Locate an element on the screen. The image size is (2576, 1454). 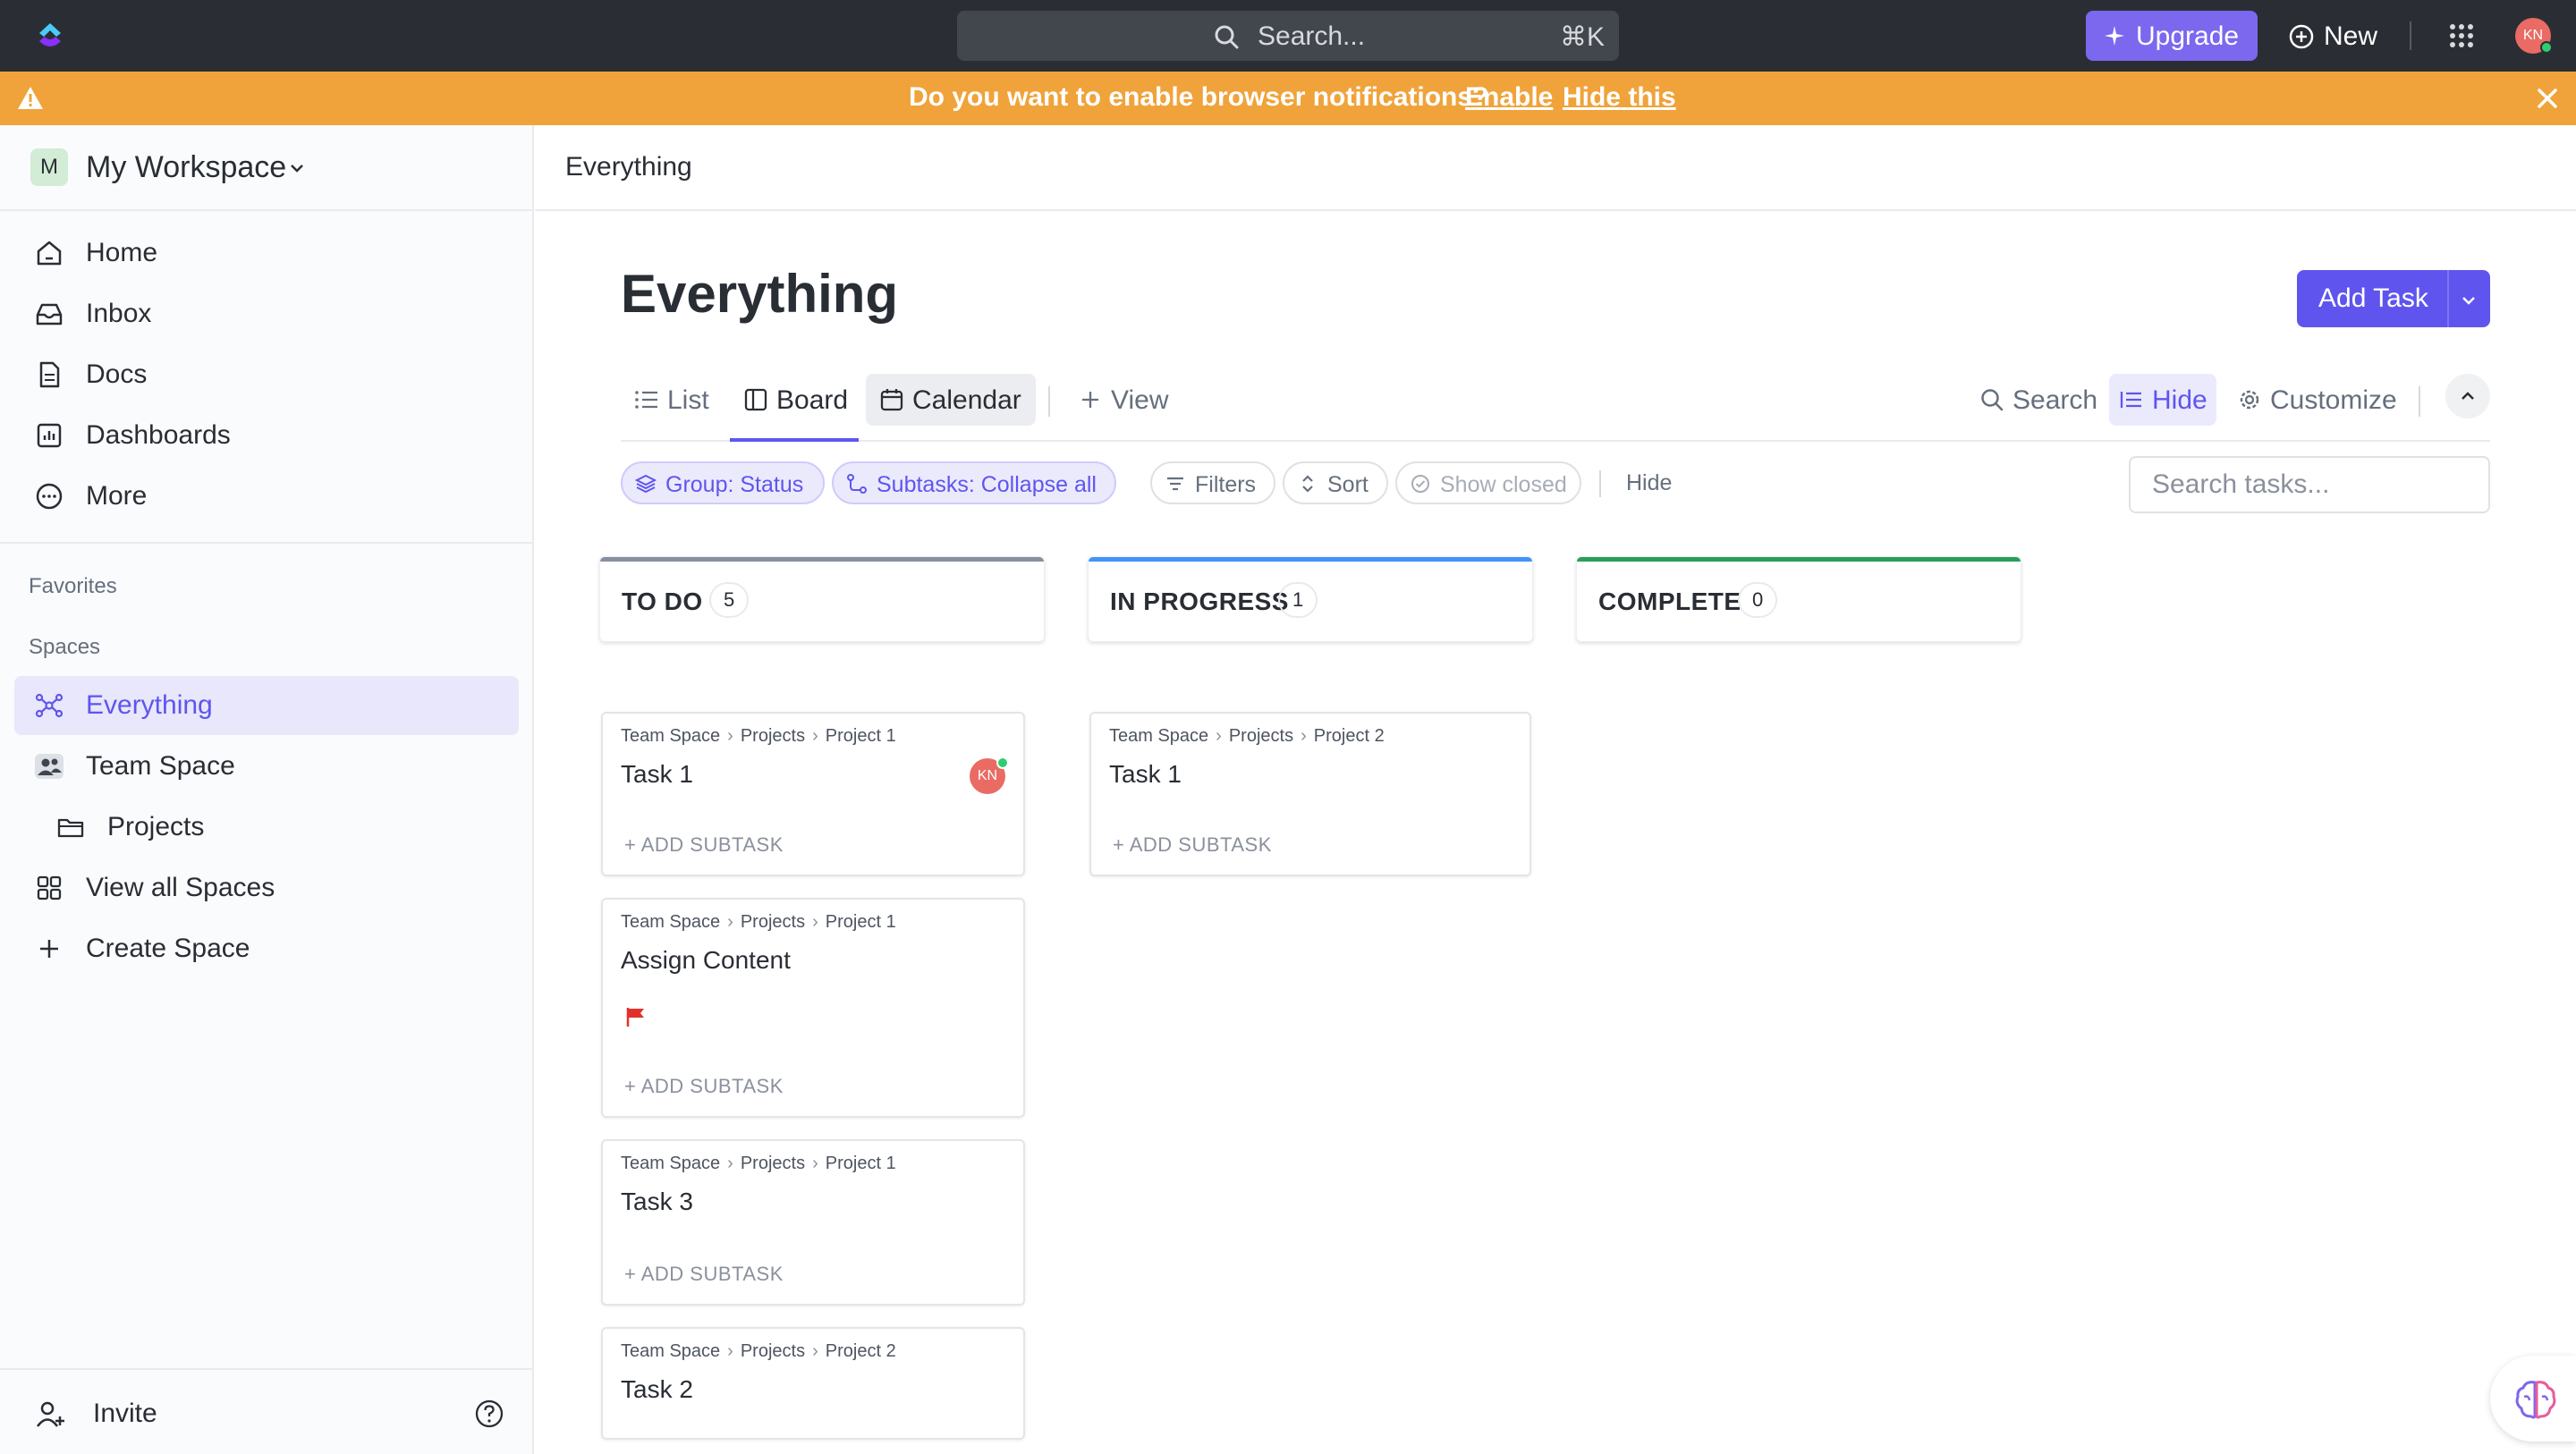
spaces-heading: Spaces is located at coordinates (64, 647).